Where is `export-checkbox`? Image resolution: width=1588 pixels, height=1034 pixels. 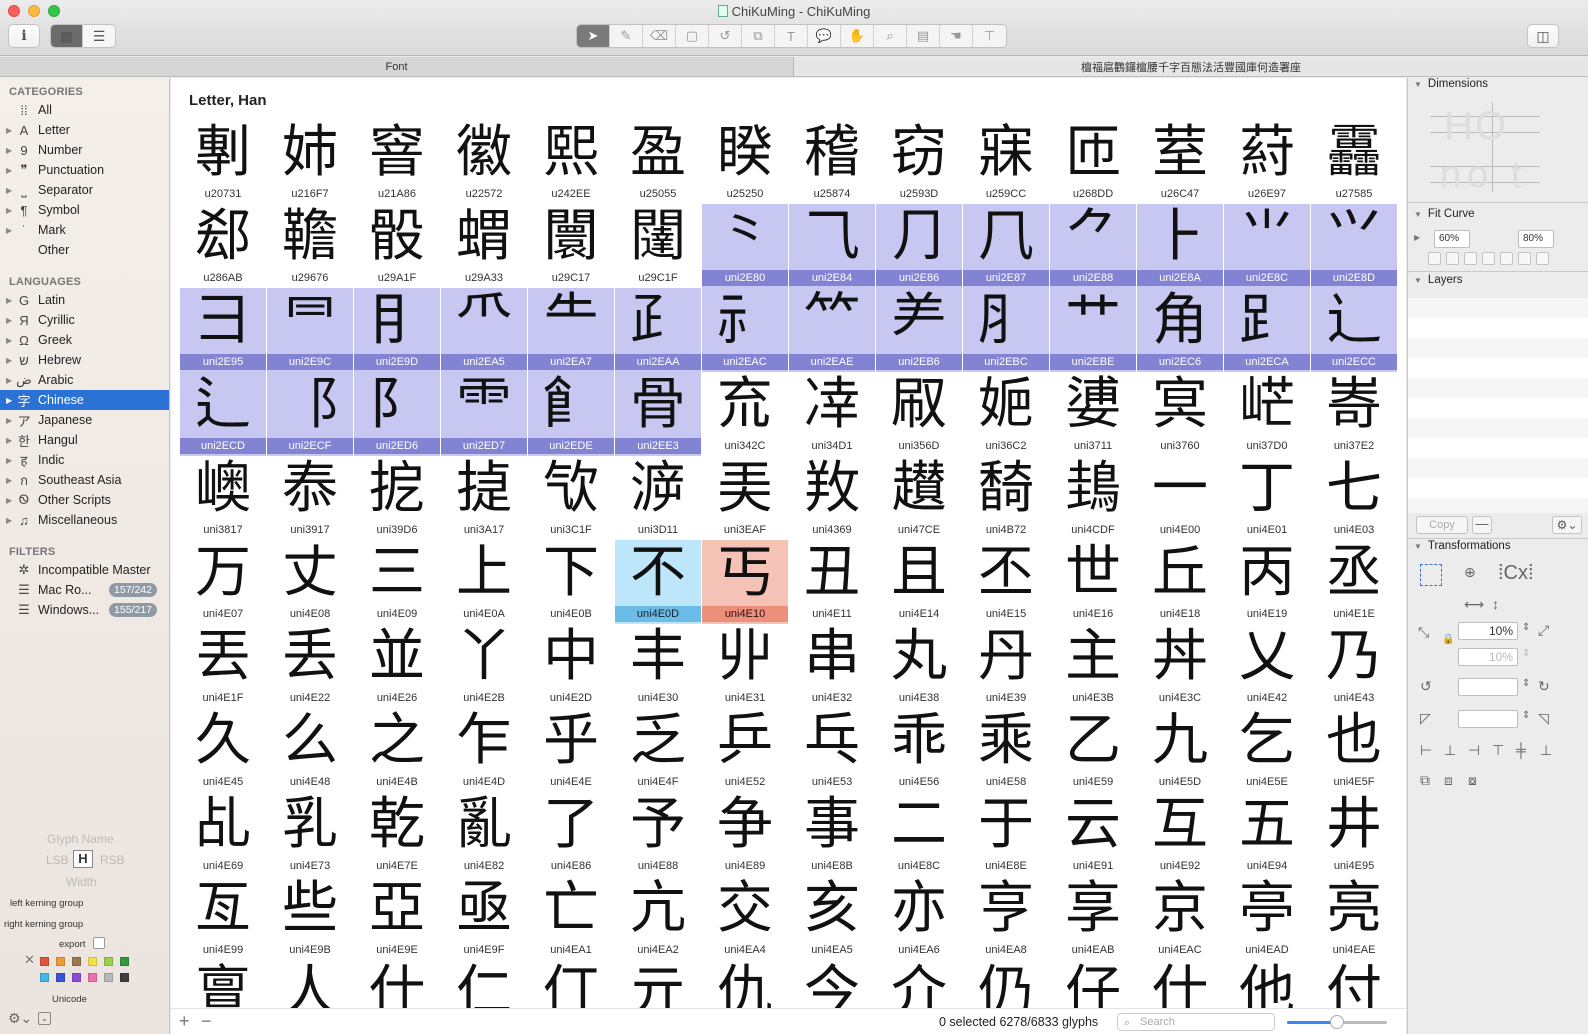 export-checkbox is located at coordinates (99, 943).